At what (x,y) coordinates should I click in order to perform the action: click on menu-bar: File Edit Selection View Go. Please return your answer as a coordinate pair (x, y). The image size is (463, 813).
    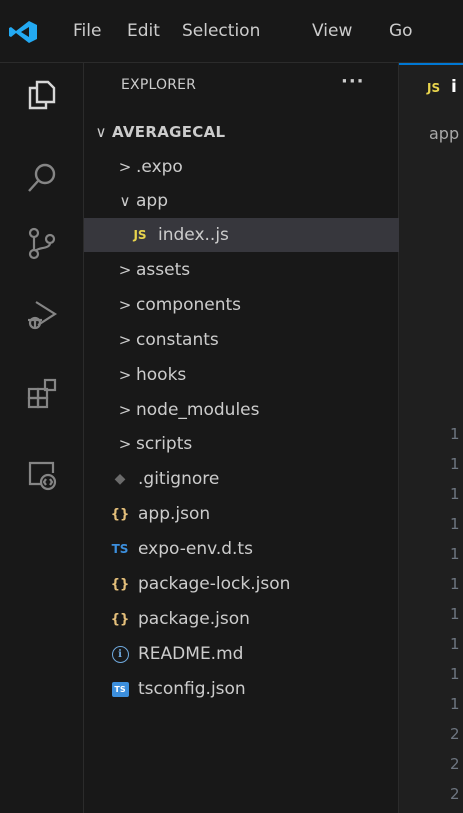
    Looking at the image, I should click on (231, 31).